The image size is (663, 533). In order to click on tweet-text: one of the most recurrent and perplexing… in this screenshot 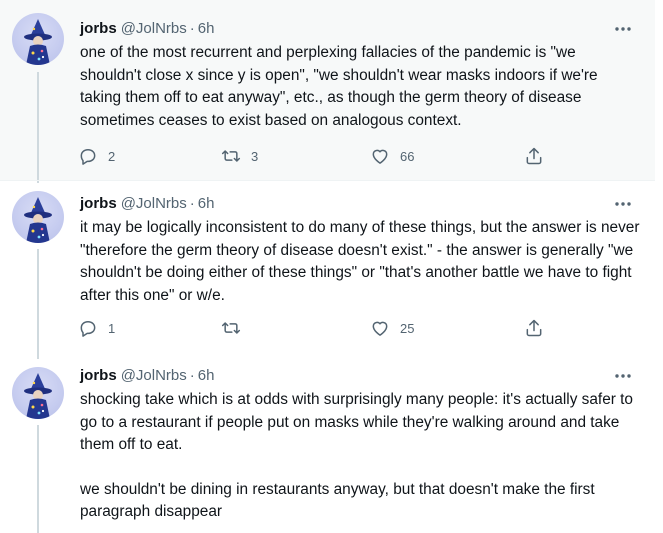, I will do `click(360, 87)`.